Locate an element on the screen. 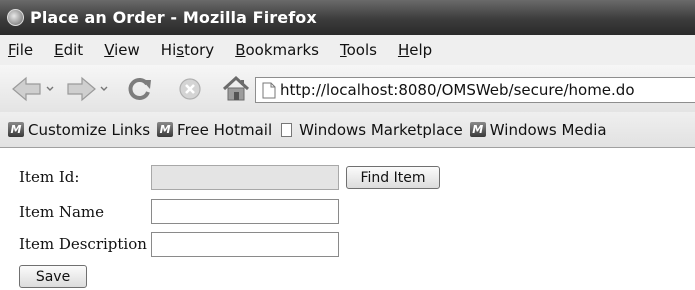 Image resolution: width=695 pixels, height=290 pixels. back-button is located at coordinates (32, 89).